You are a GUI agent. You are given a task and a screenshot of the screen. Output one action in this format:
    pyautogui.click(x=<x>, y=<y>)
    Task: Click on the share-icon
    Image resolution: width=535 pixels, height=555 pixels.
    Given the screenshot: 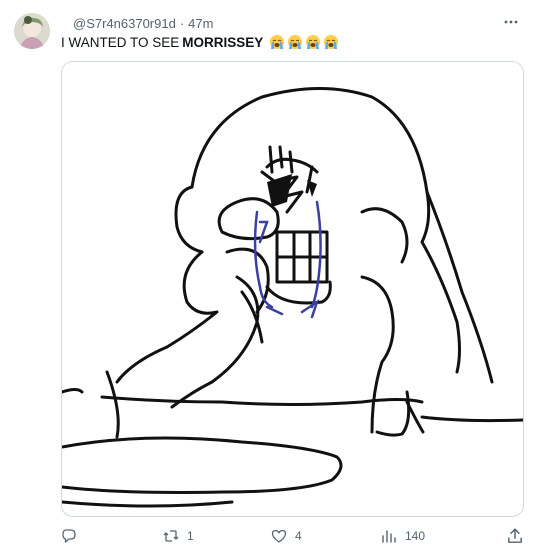 What is the action you would take?
    pyautogui.click(x=515, y=535)
    